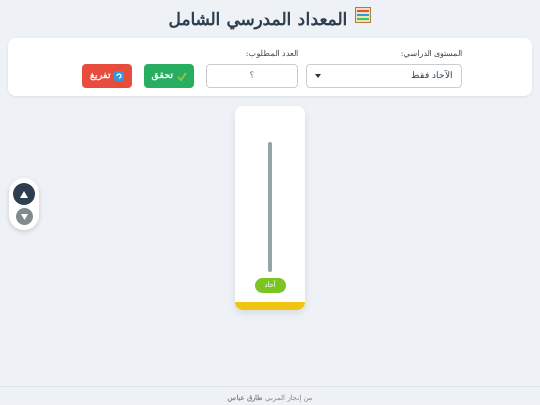 The height and width of the screenshot is (405, 540). I want to click on up-button, so click(24, 194).